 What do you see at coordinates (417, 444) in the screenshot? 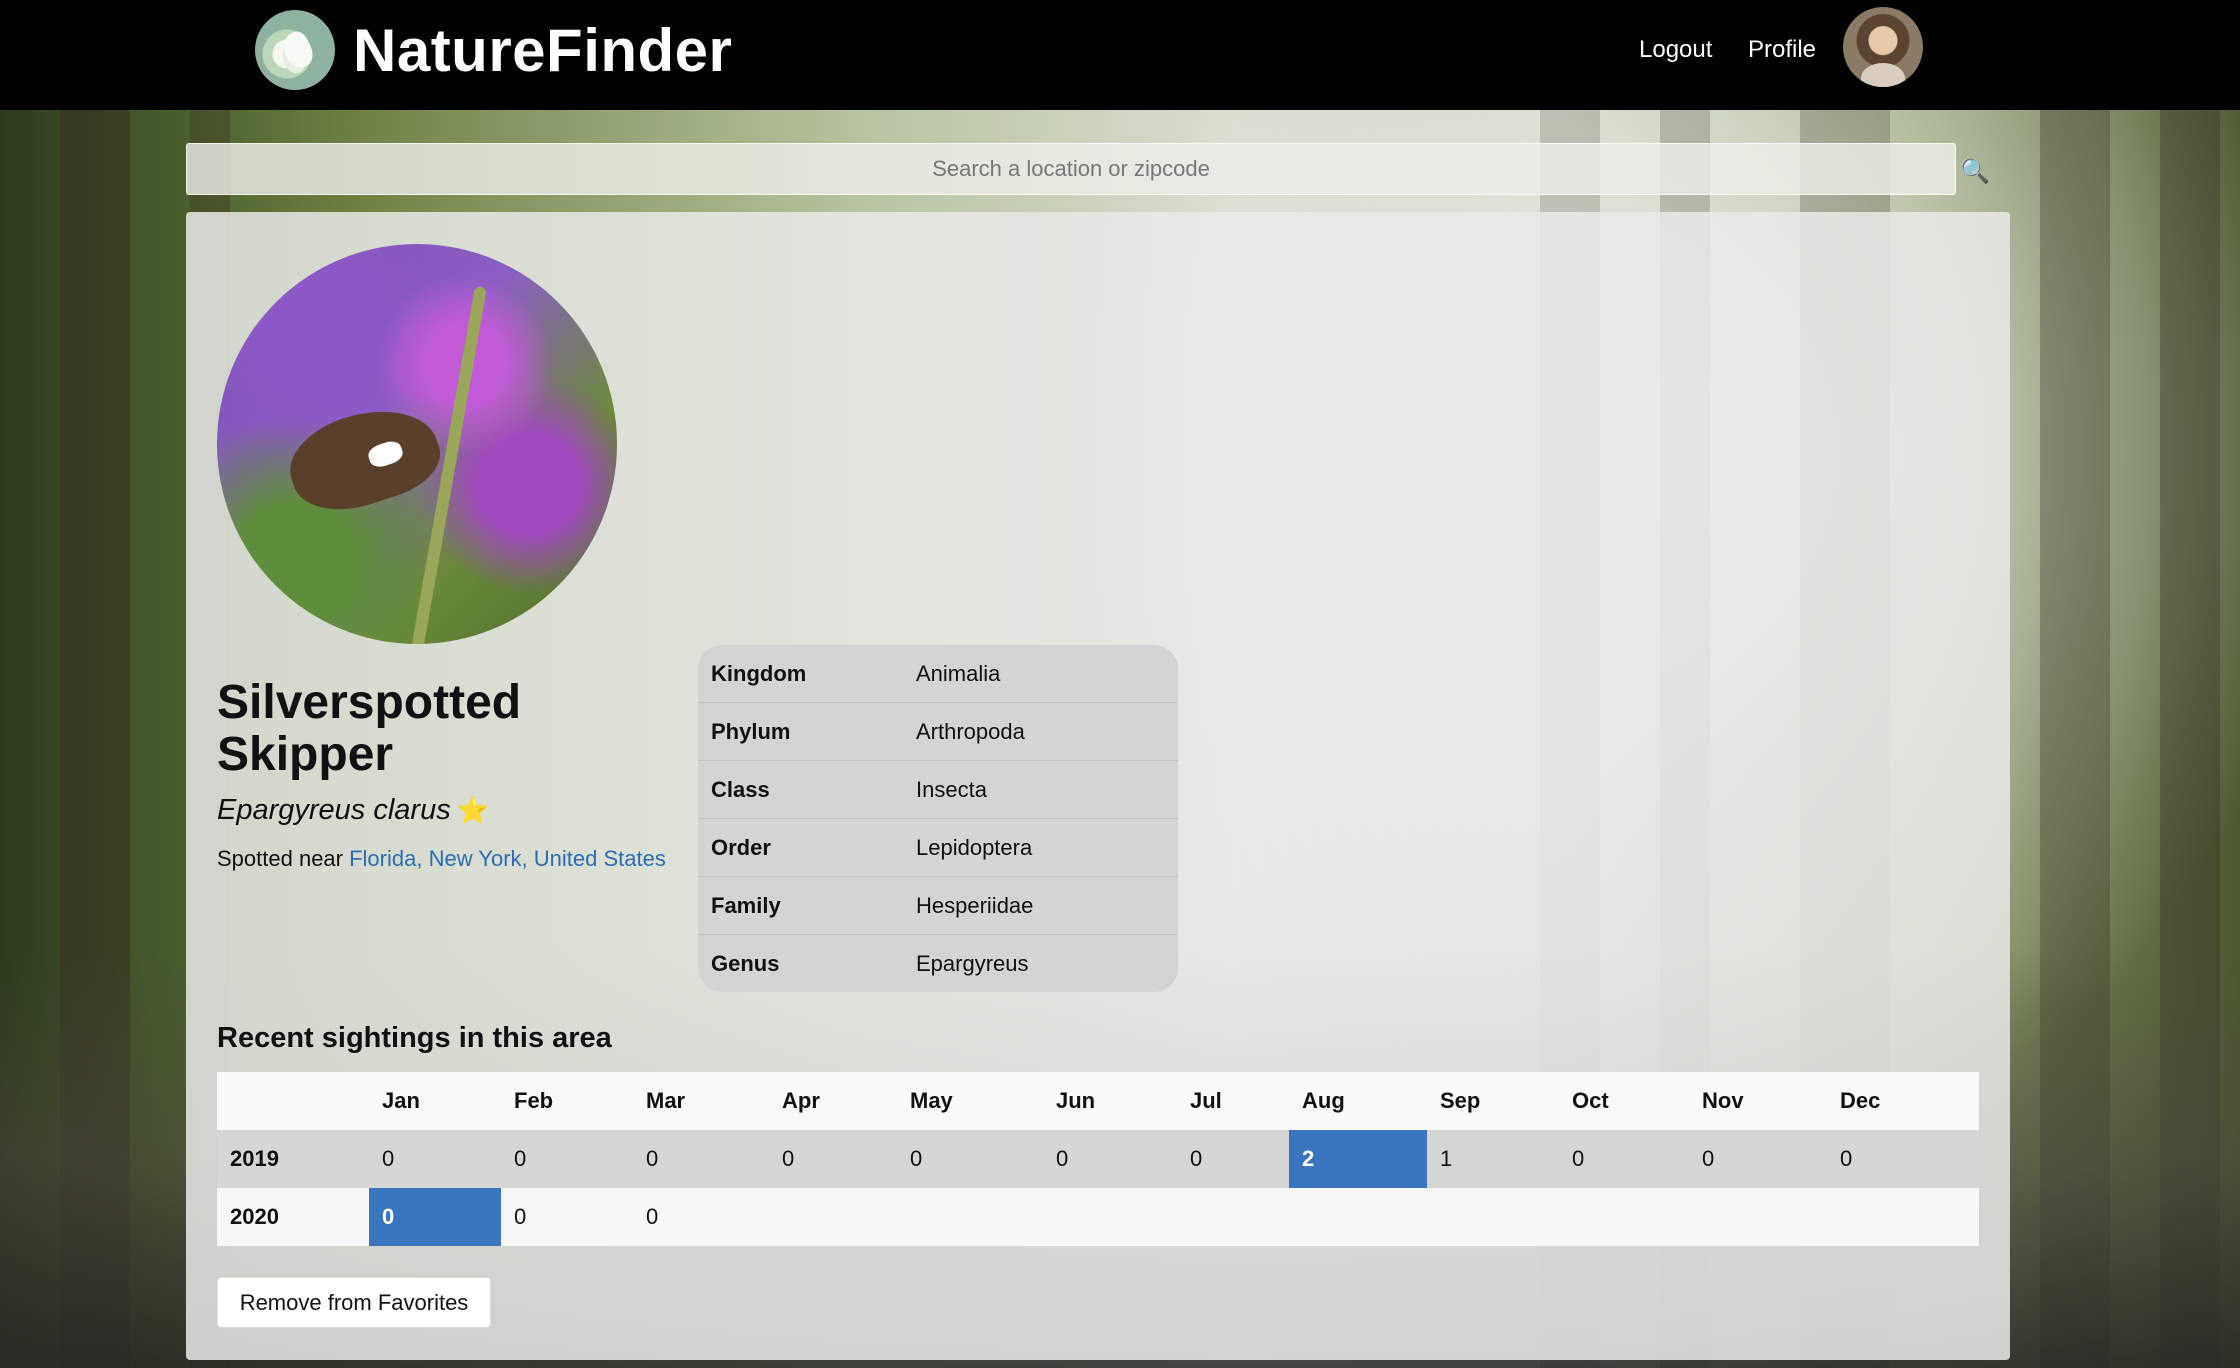
I see `species-photo` at bounding box center [417, 444].